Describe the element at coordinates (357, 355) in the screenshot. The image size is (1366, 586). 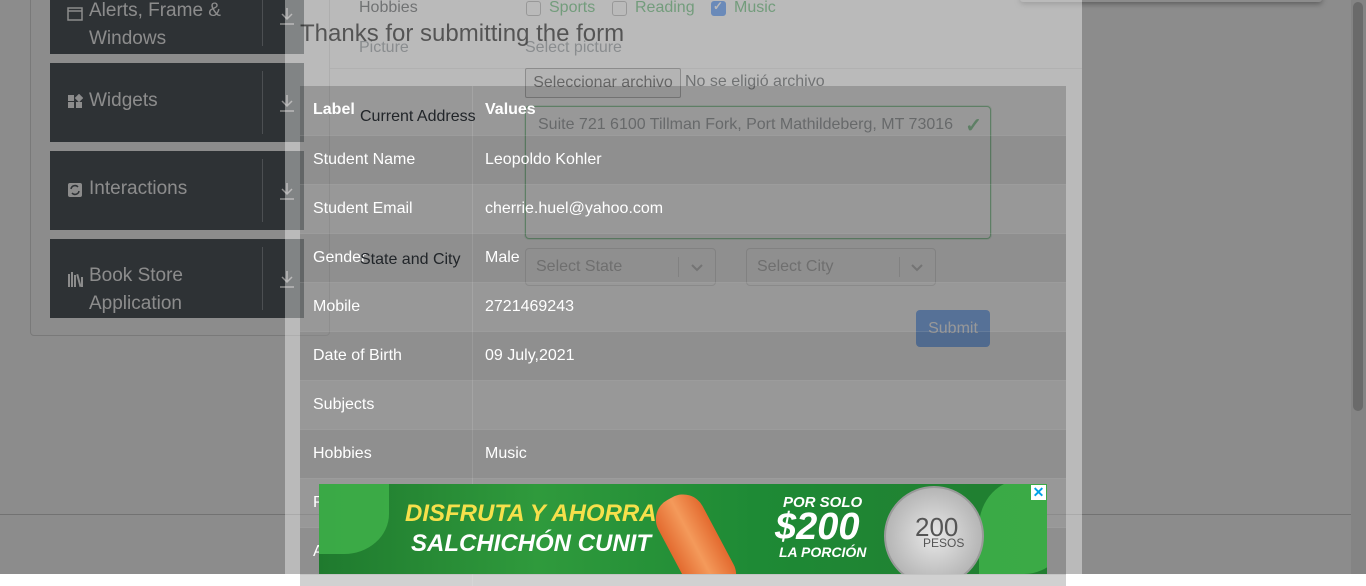
I see `row-label: Date of Birth` at that location.